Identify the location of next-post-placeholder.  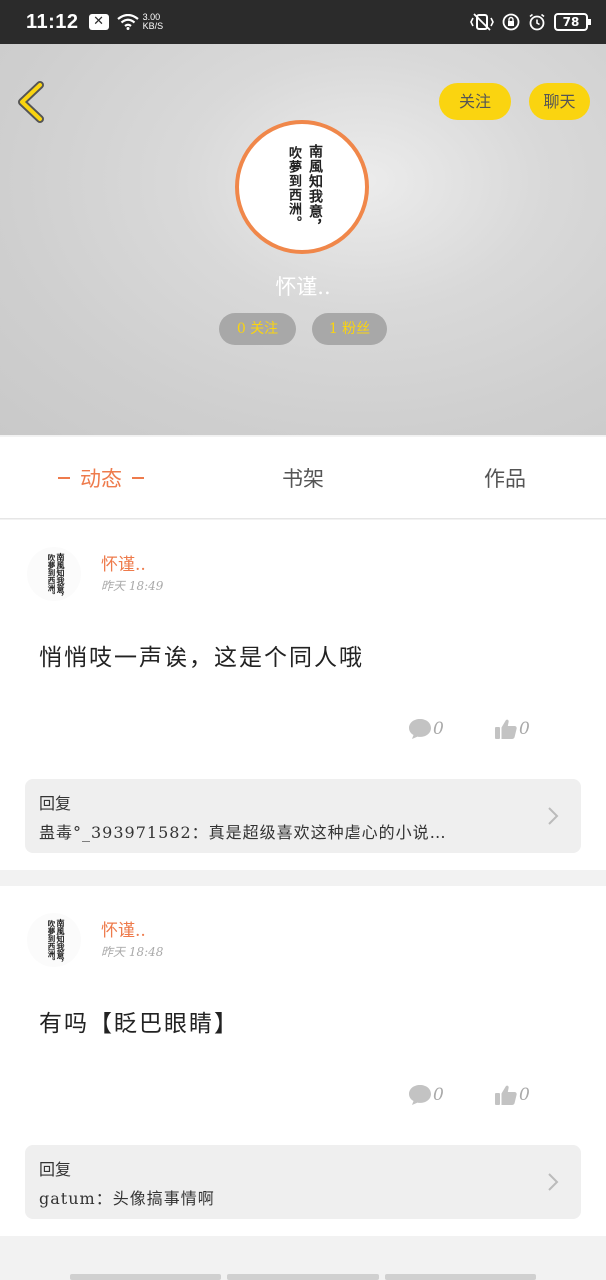
(303, 1277).